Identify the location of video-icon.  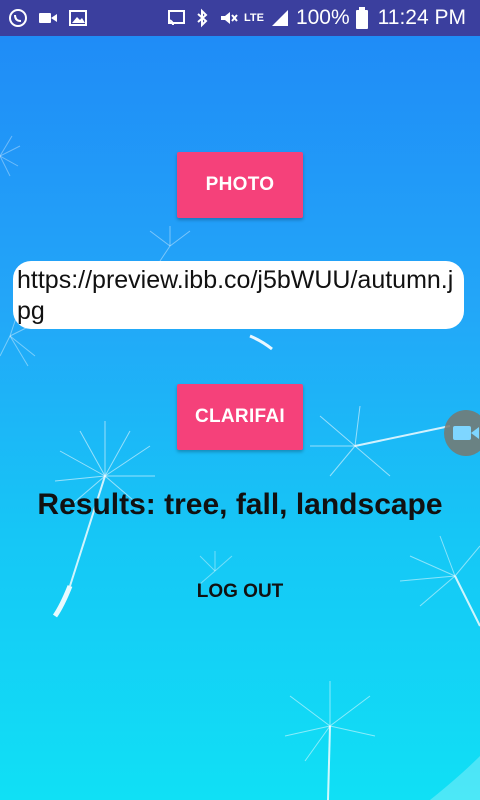
(48, 18).